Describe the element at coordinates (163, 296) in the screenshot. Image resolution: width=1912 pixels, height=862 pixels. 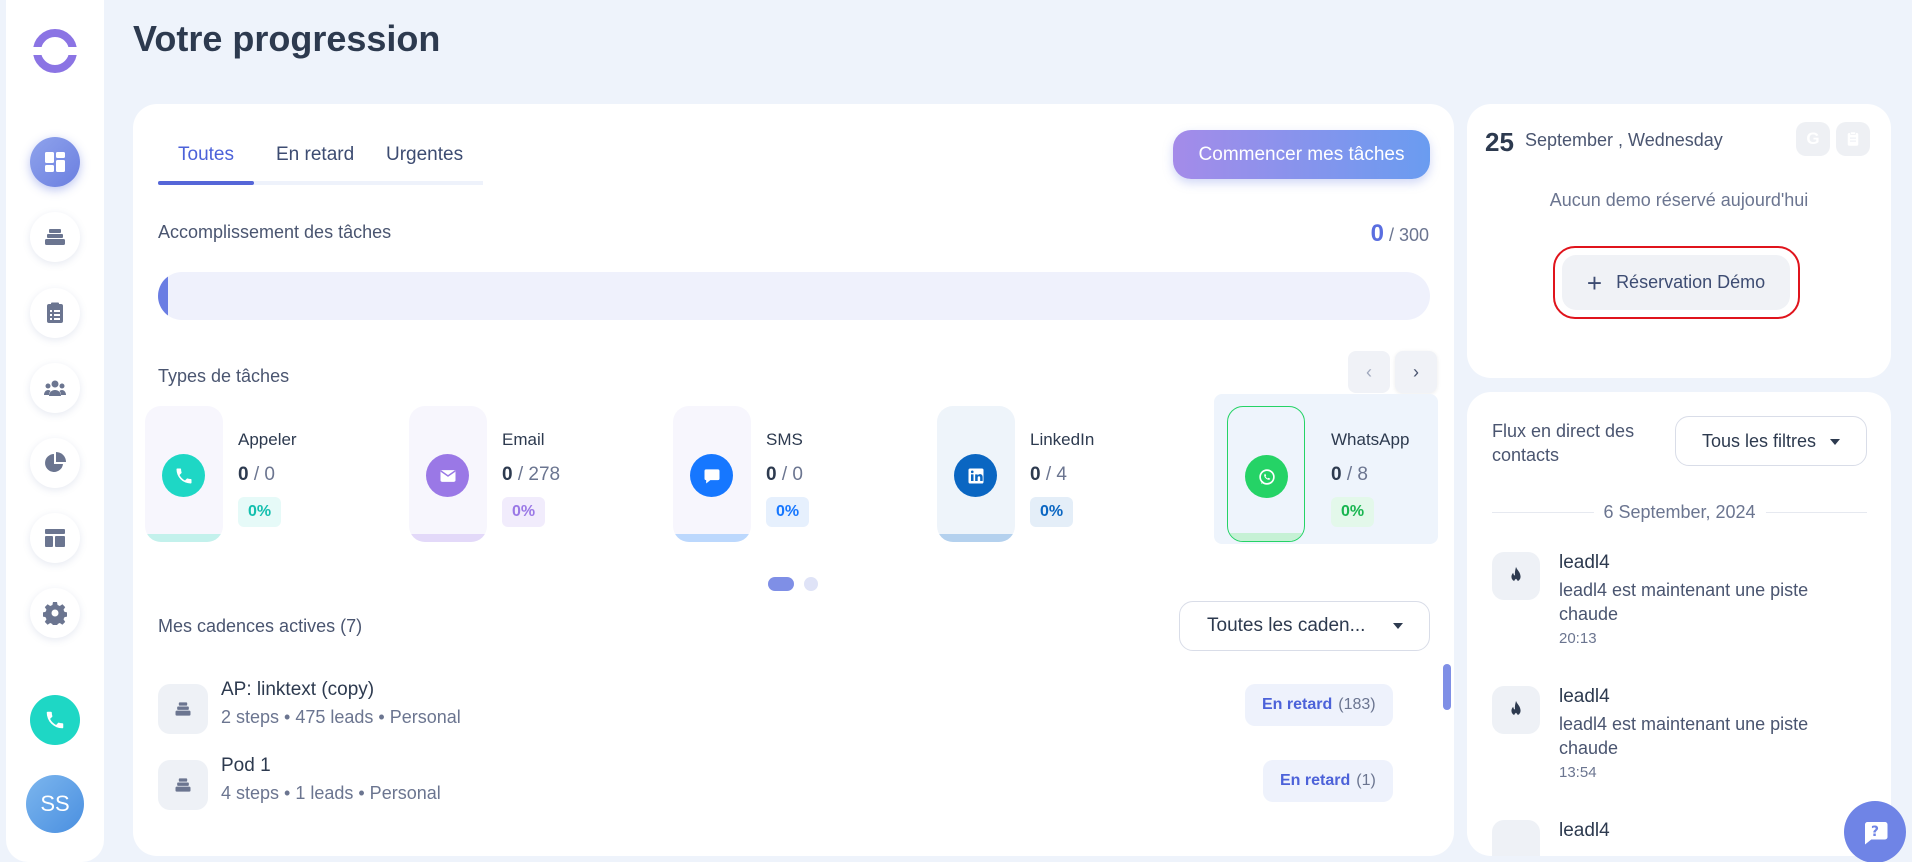
I see `completion-progress-fill` at that location.